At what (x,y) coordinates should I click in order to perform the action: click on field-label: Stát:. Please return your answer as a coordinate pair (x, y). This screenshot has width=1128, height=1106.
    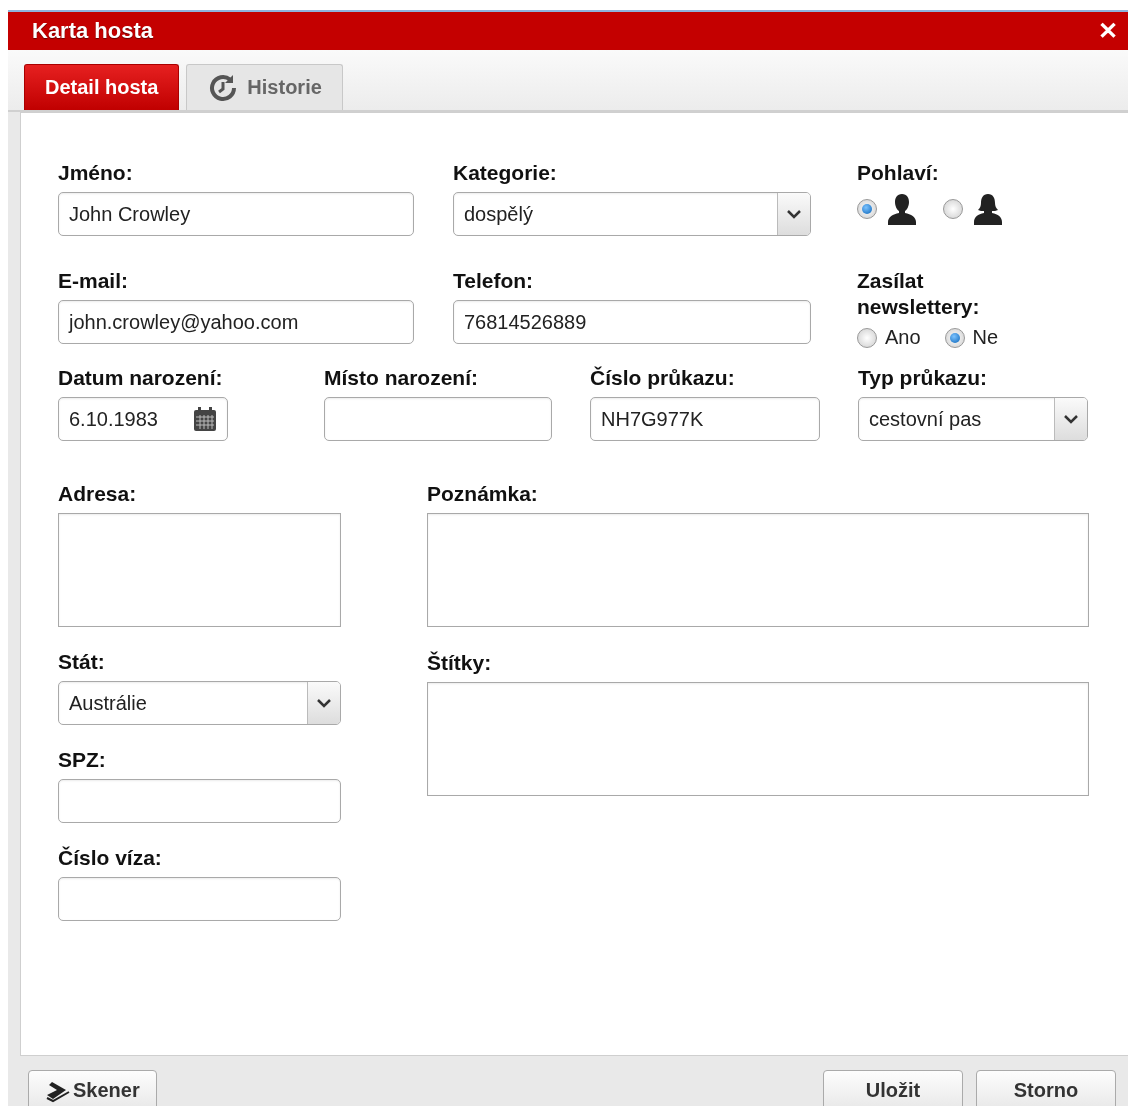
    Looking at the image, I should click on (82, 662).